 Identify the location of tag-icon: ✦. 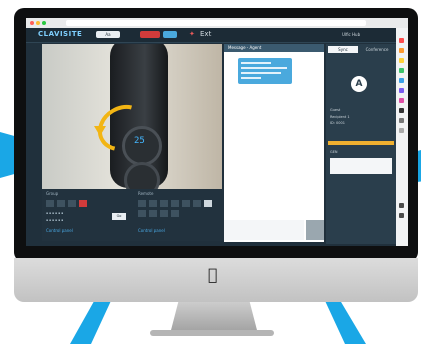
(192, 34).